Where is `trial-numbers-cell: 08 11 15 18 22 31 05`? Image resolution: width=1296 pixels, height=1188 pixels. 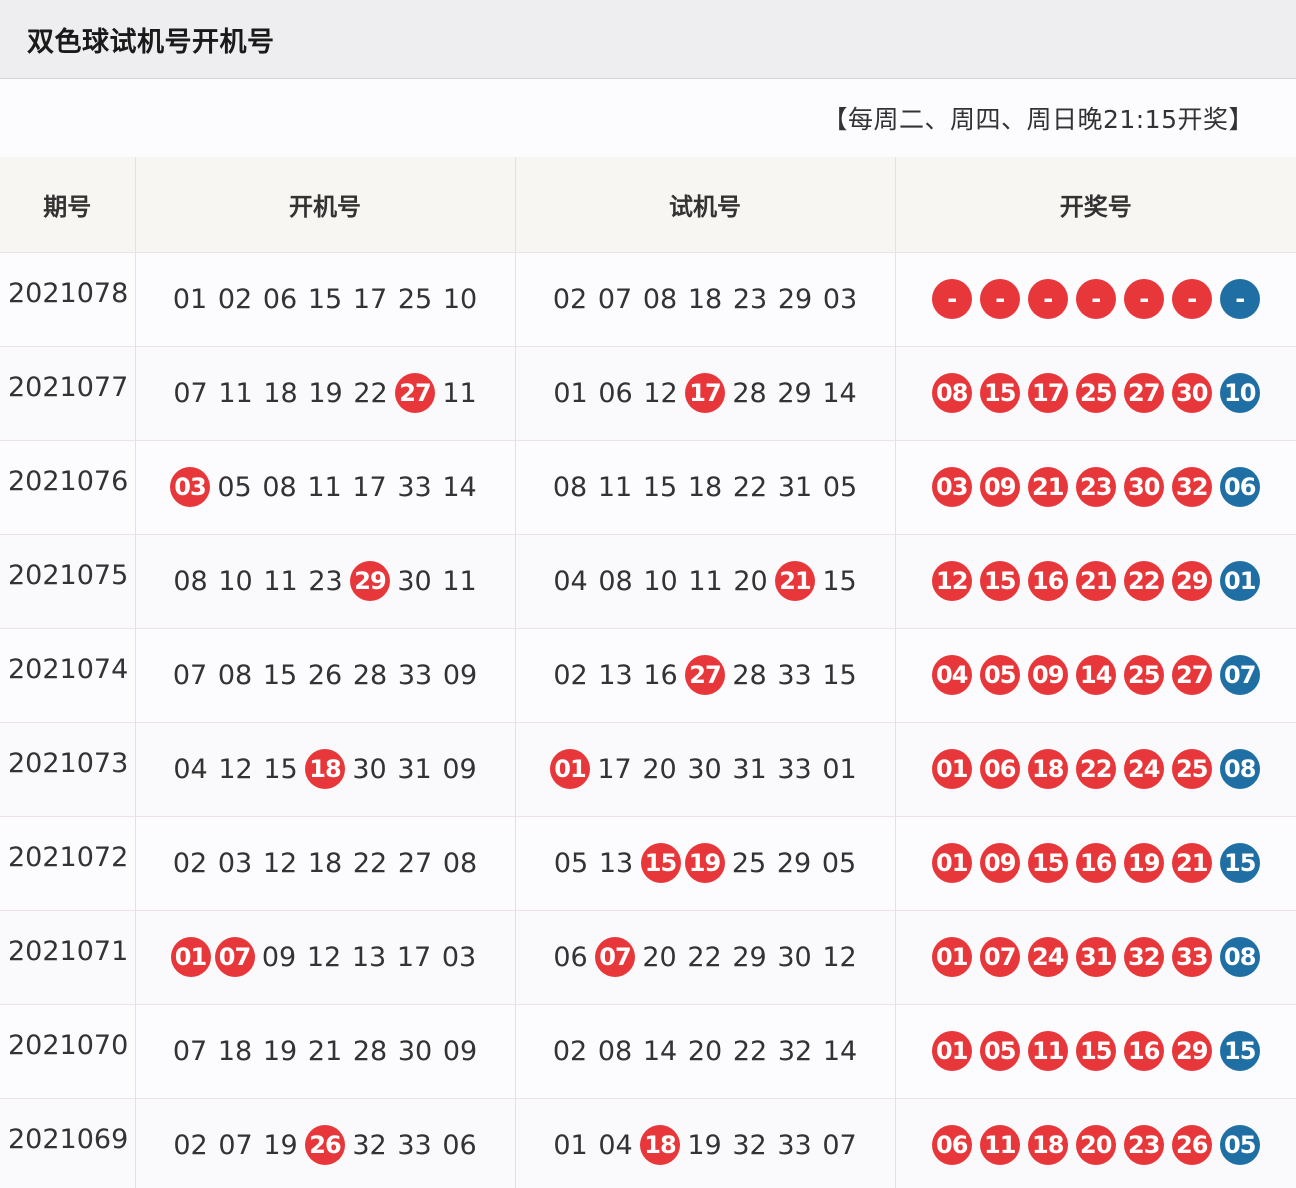 trial-numbers-cell: 08 11 15 18 22 31 05 is located at coordinates (705, 487).